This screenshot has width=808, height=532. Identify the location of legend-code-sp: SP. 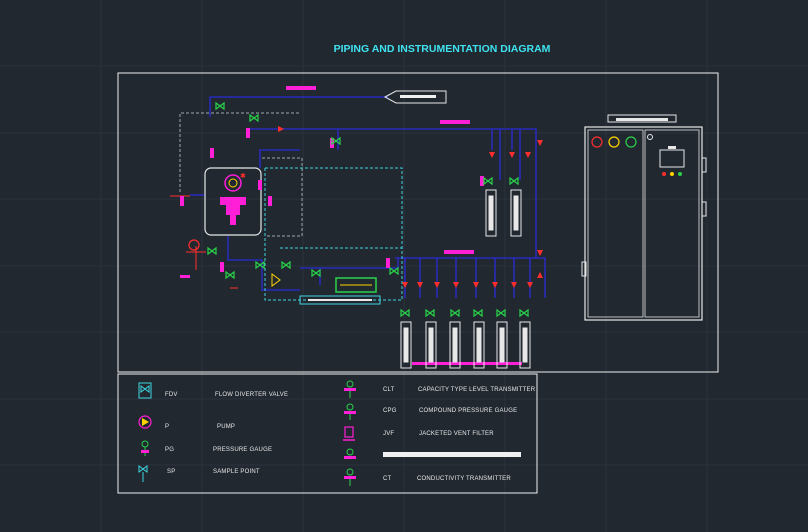
(171, 472).